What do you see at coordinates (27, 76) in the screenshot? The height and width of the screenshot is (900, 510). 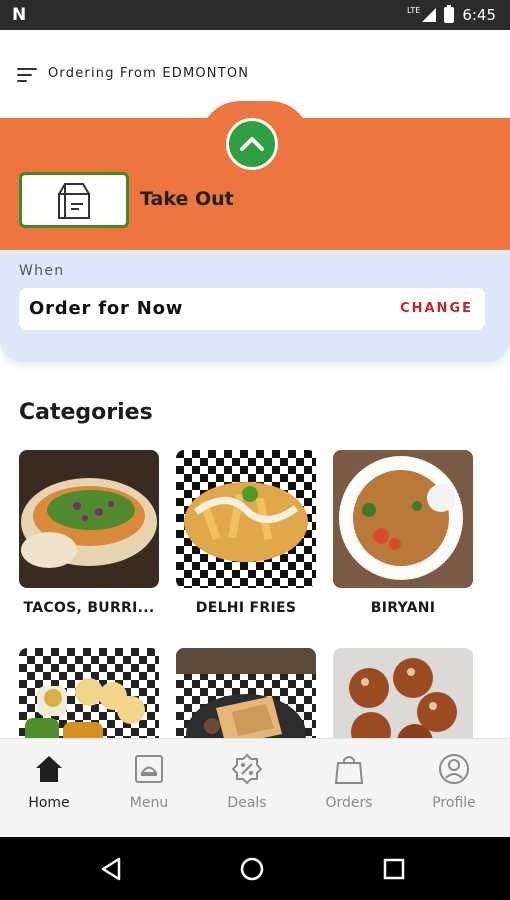 I see `hamburger-menu-icon` at bounding box center [27, 76].